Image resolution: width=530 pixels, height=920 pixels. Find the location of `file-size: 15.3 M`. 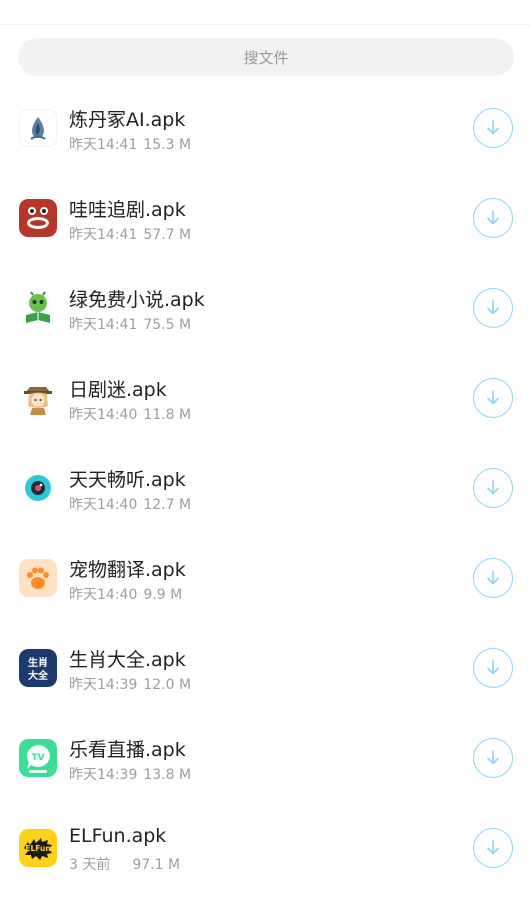

file-size: 15.3 M is located at coordinates (167, 145).